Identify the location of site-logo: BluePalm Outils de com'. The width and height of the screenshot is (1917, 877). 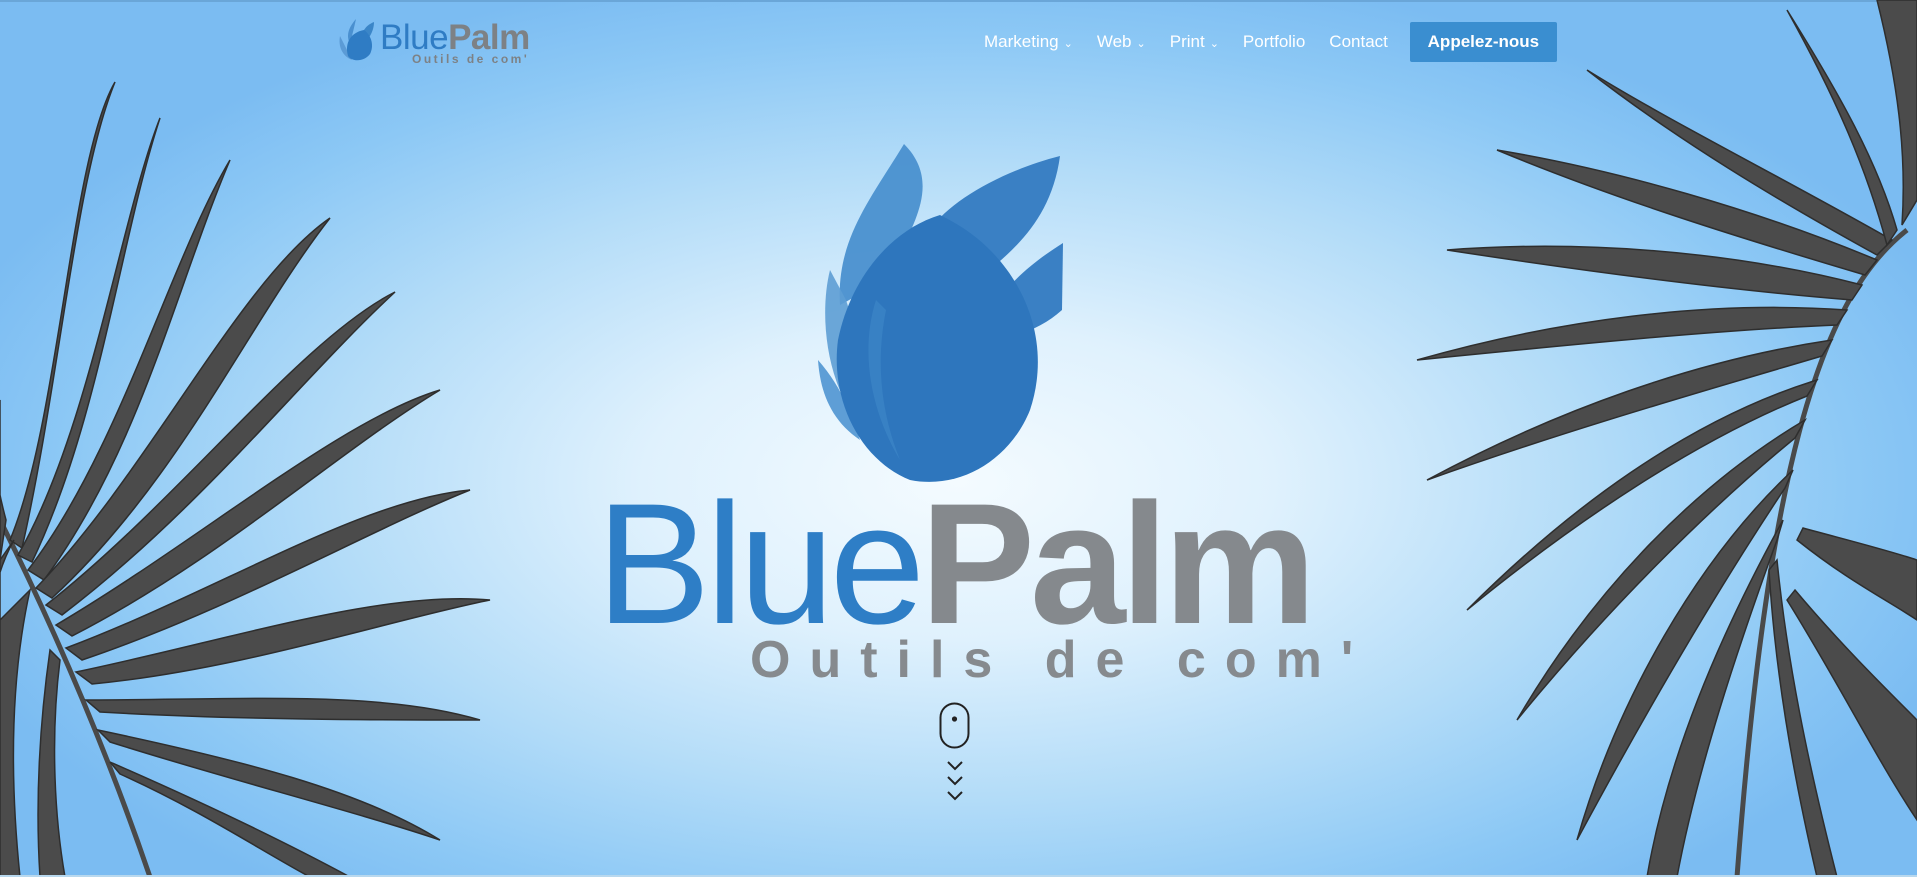
(434, 40).